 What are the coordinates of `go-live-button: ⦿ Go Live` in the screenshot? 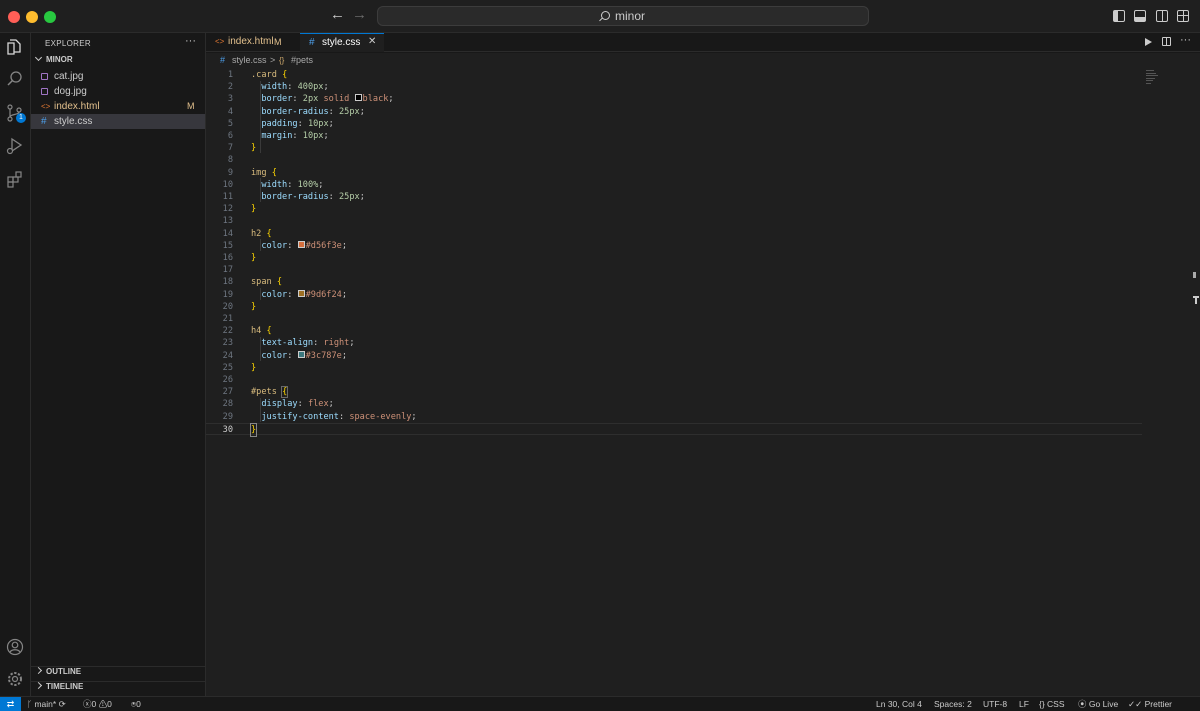 It's located at (1098, 704).